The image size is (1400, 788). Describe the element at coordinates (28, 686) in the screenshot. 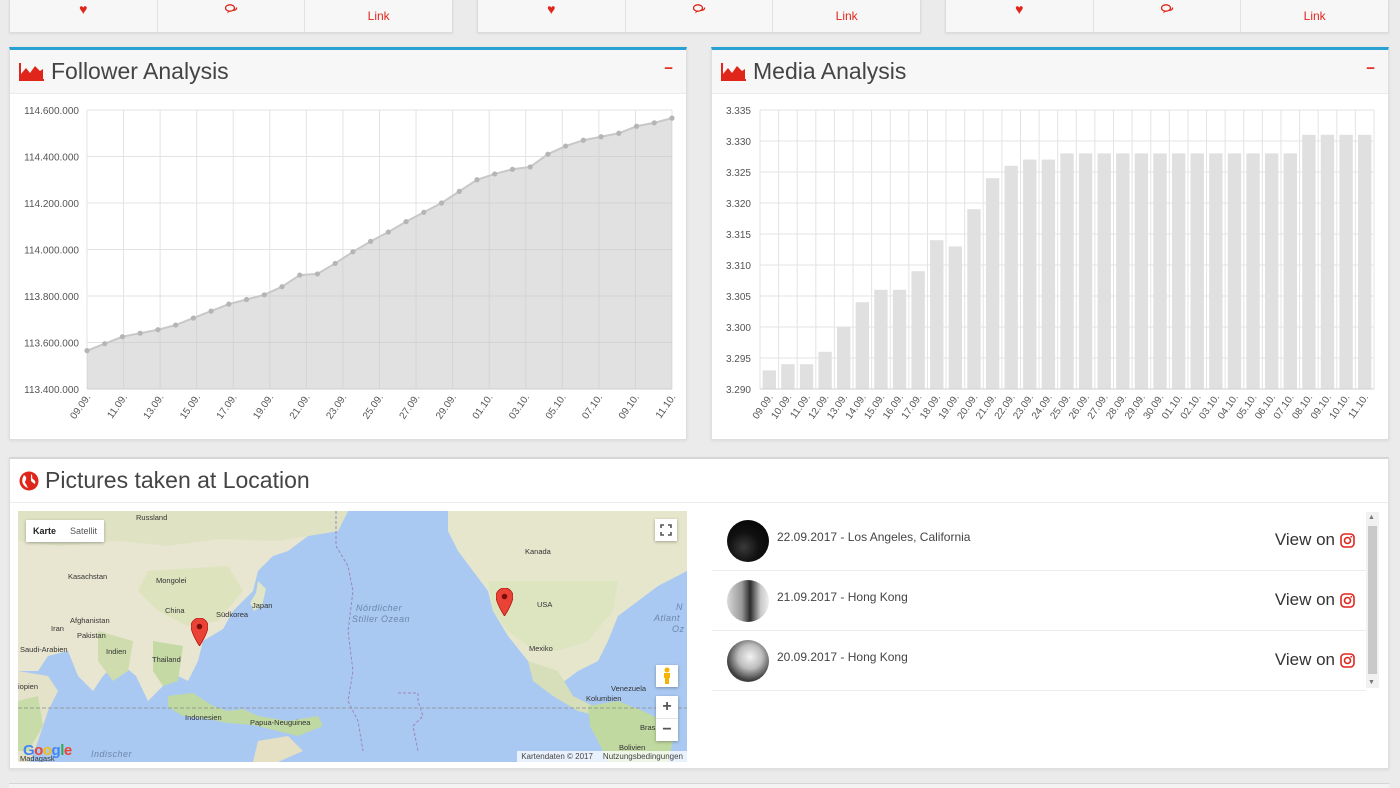

I see `map-label: iopien` at that location.